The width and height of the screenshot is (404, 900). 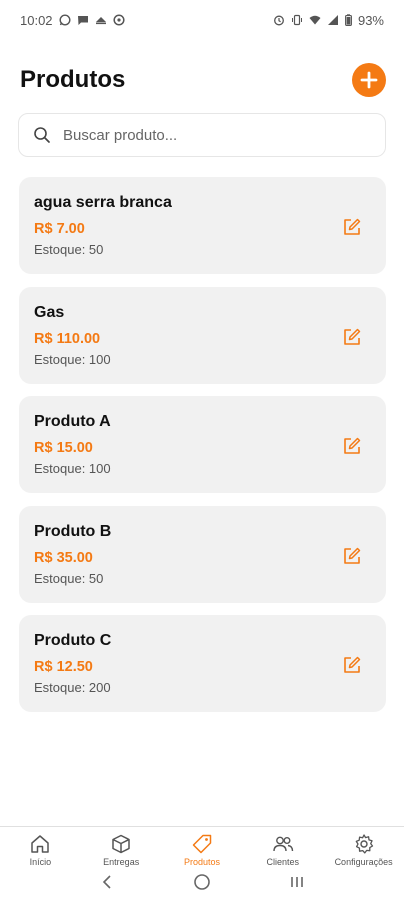 I want to click on product-card: agua serra branca R$ 7.00 Estoque: 50, so click(x=202, y=225).